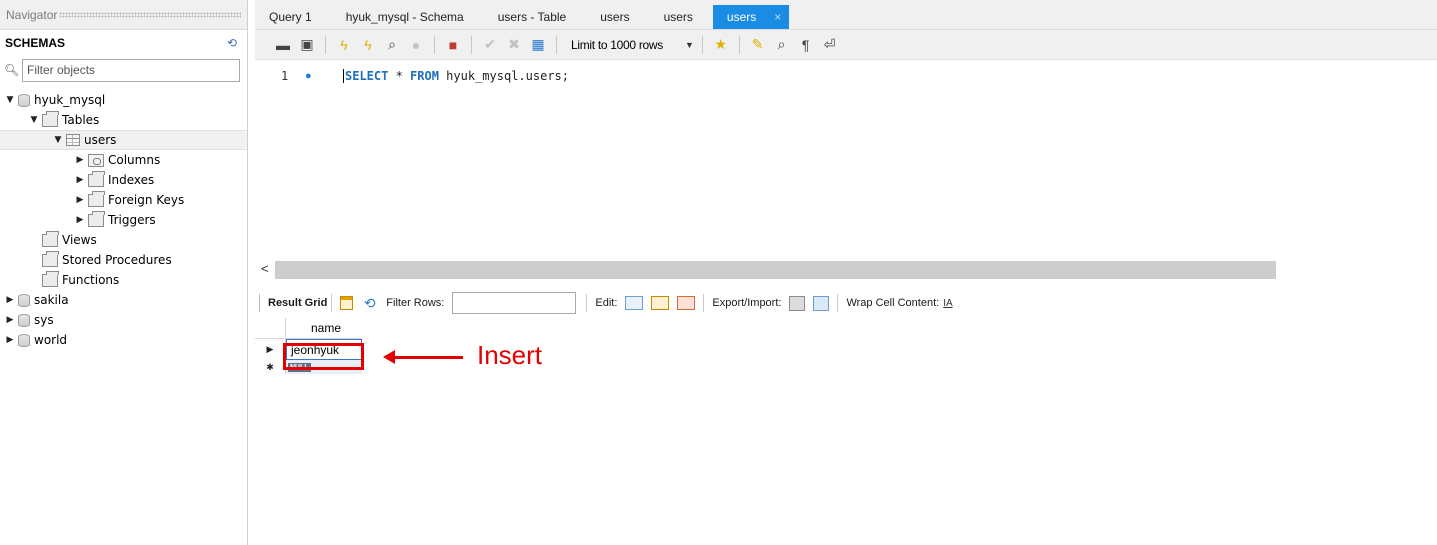 The image size is (1437, 545). I want to click on beautify-icon: ✎, so click(758, 45).